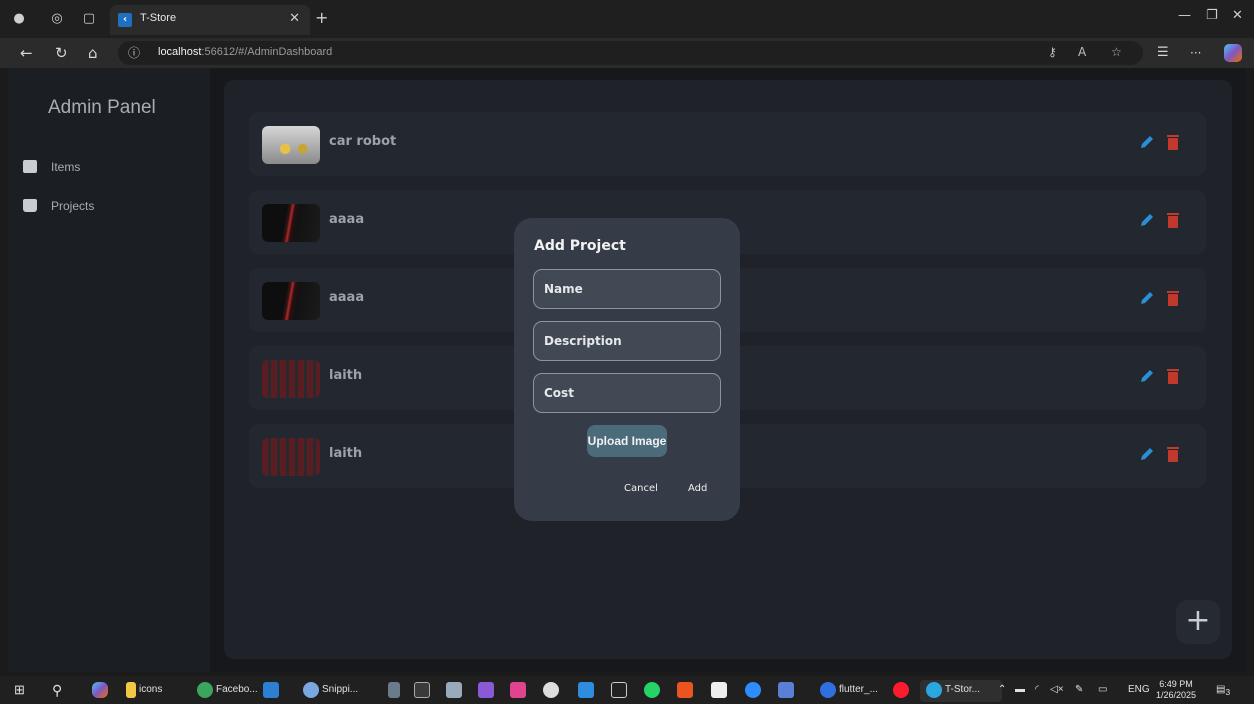  I want to click on workspaces-icon: ◎, so click(57, 19).